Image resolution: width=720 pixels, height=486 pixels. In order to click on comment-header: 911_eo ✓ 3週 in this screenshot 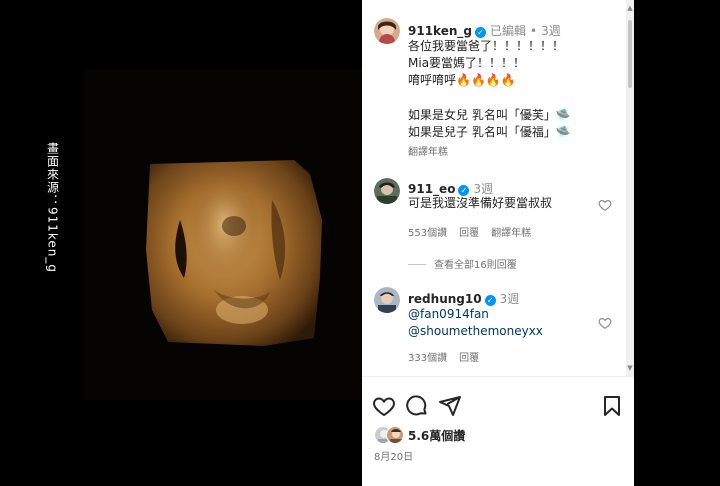, I will do `click(450, 187)`.